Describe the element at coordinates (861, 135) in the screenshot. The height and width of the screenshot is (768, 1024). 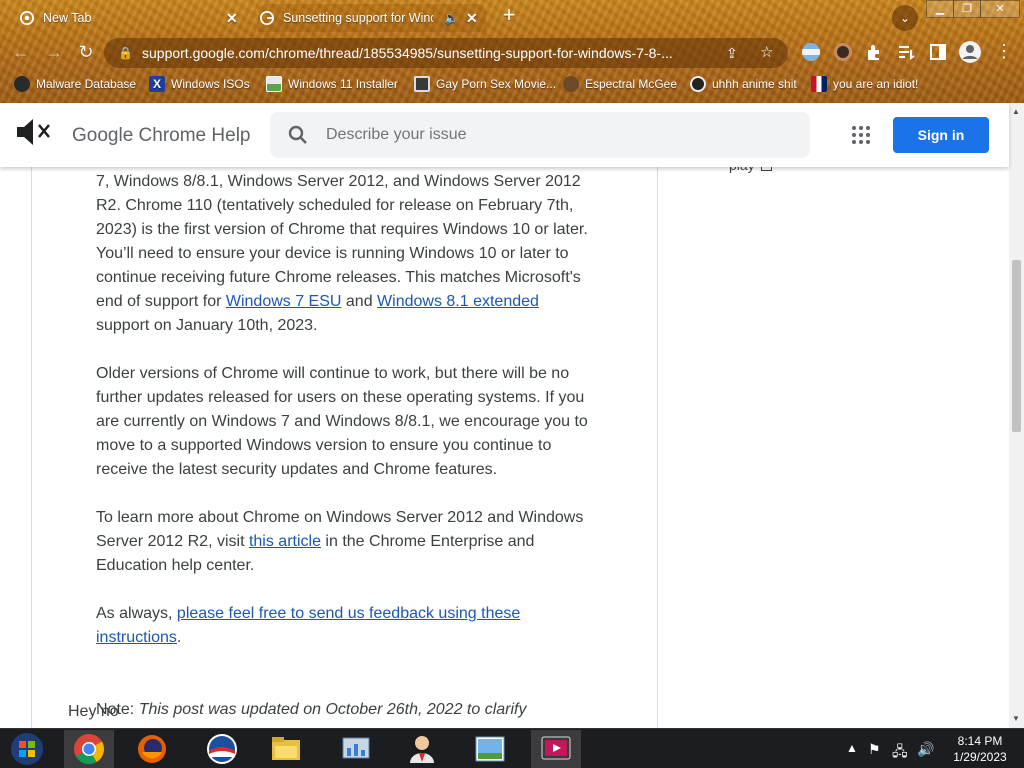
I see `google-apps-icon` at that location.